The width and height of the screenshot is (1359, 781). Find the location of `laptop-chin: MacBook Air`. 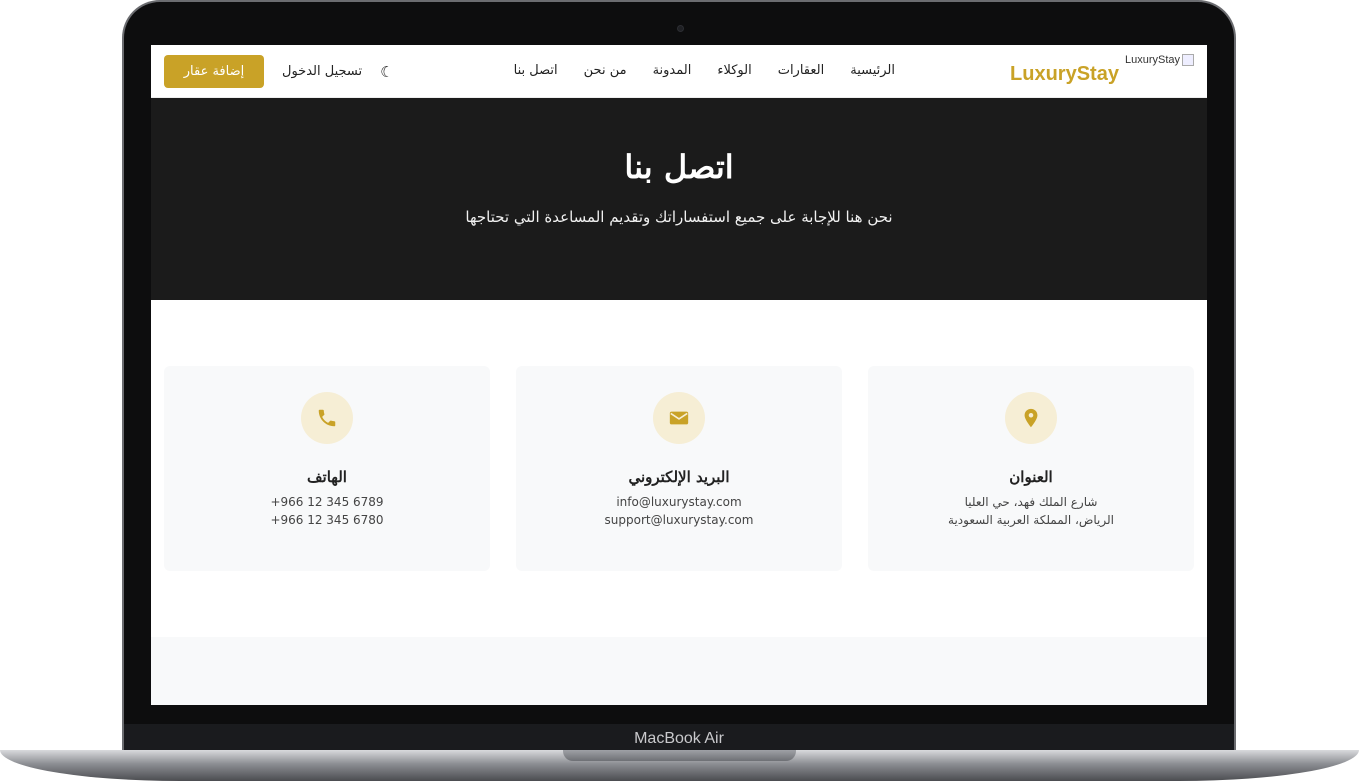

laptop-chin: MacBook Air is located at coordinates (679, 738).